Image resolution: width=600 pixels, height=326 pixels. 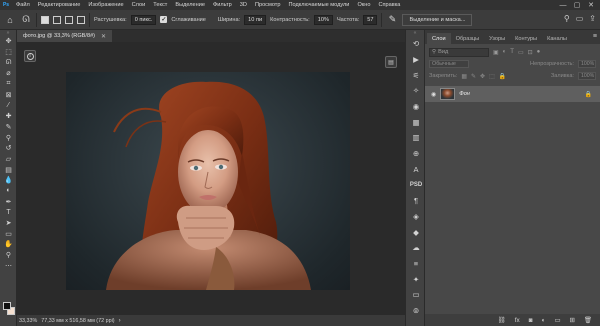 What do you see at coordinates (530, 52) in the screenshot?
I see `smart-filter-icon: ⊡` at bounding box center [530, 52].